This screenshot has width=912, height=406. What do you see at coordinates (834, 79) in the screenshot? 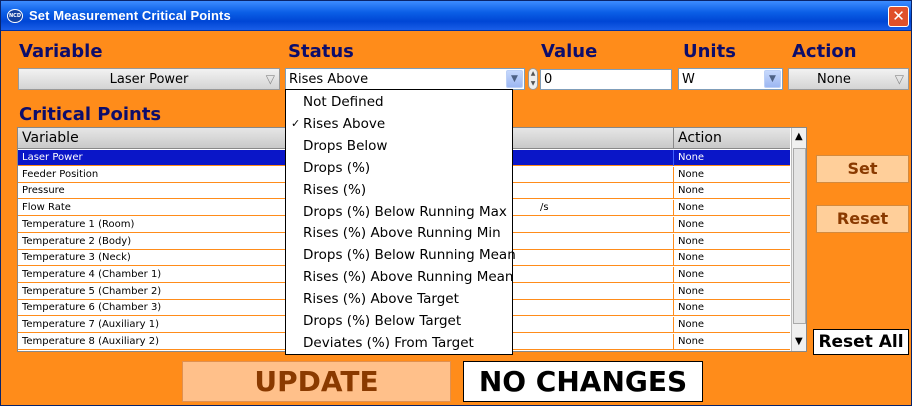
I see `action-select-value: None` at bounding box center [834, 79].